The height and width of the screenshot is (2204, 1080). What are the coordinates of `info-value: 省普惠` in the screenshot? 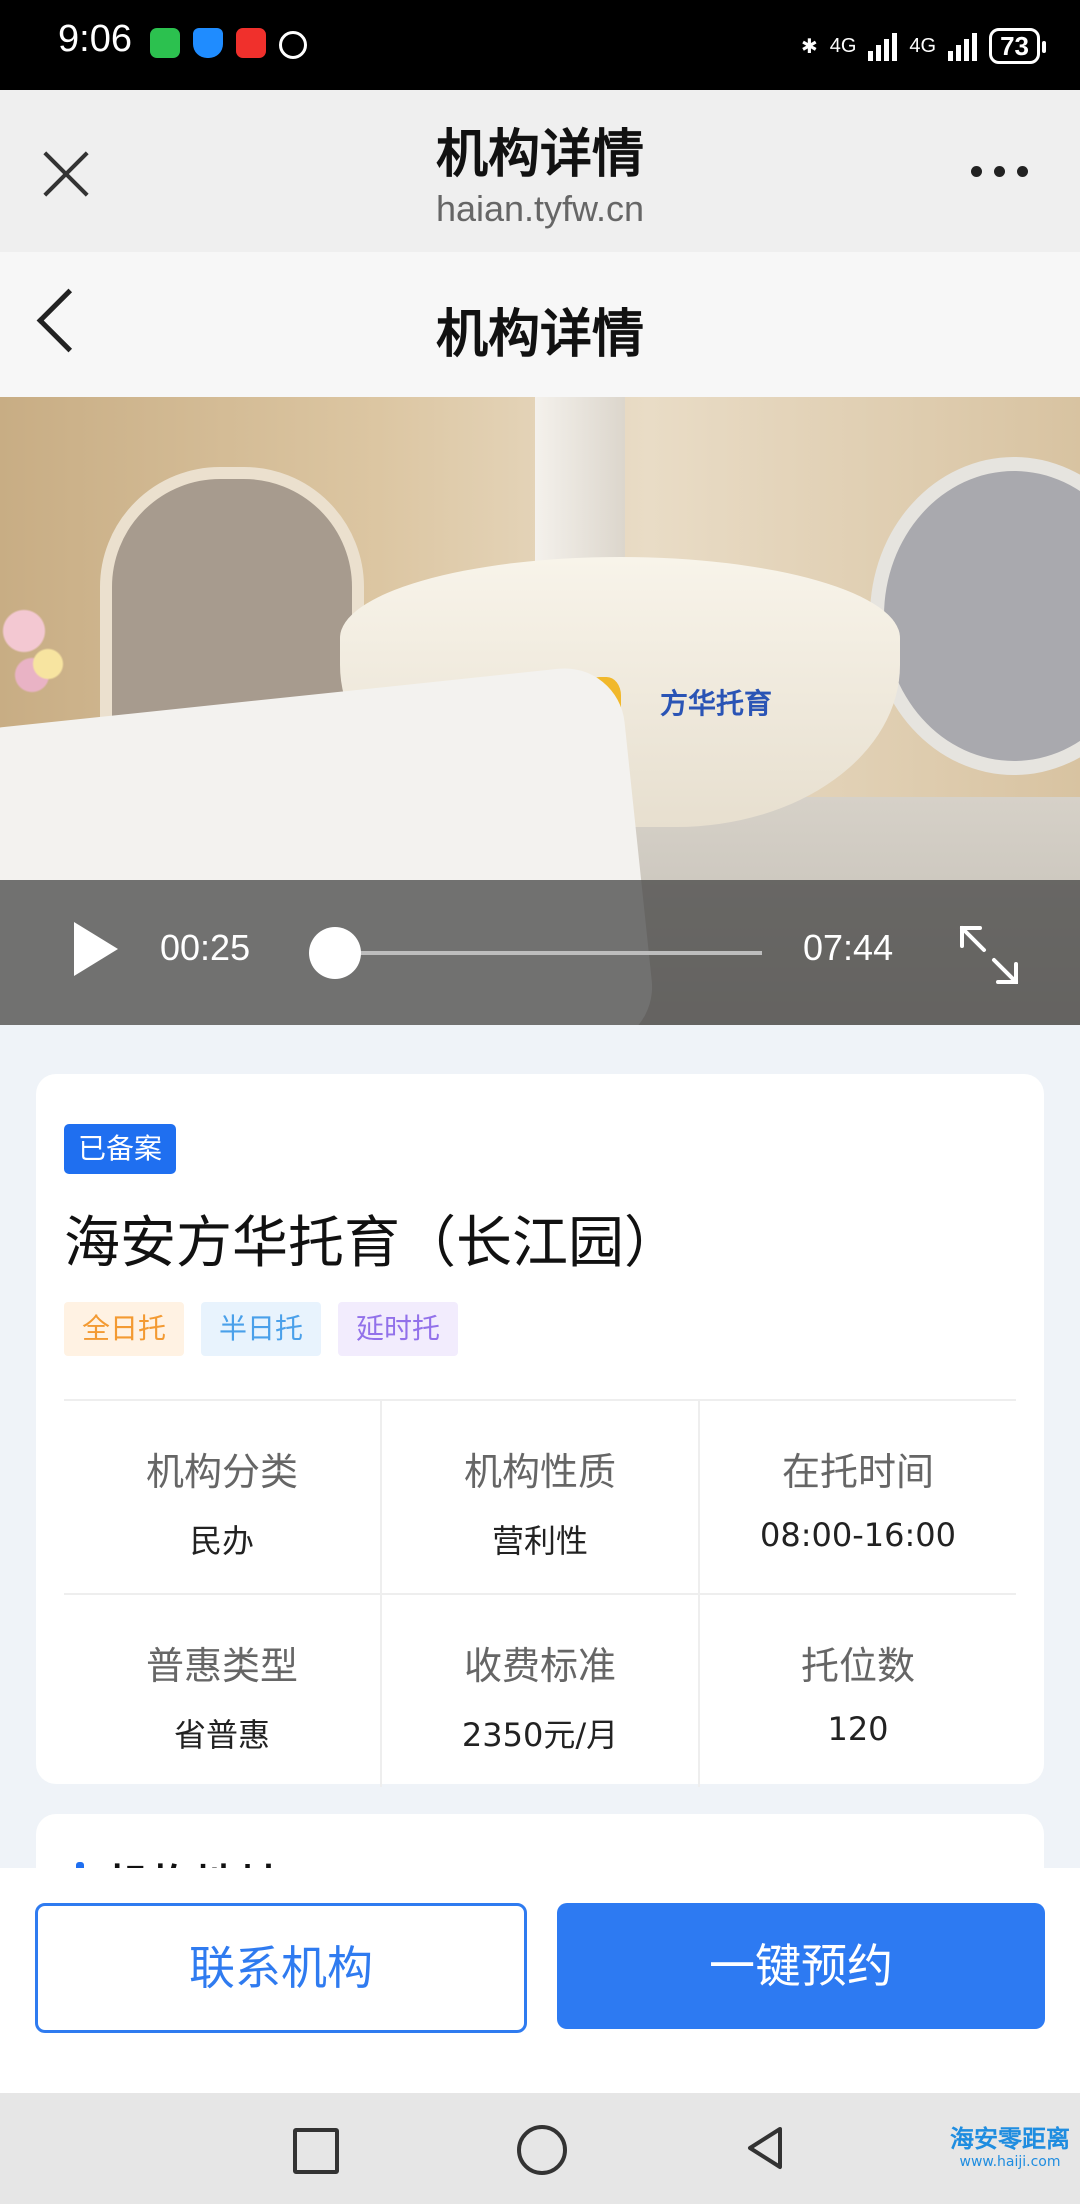 It's located at (221, 1735).